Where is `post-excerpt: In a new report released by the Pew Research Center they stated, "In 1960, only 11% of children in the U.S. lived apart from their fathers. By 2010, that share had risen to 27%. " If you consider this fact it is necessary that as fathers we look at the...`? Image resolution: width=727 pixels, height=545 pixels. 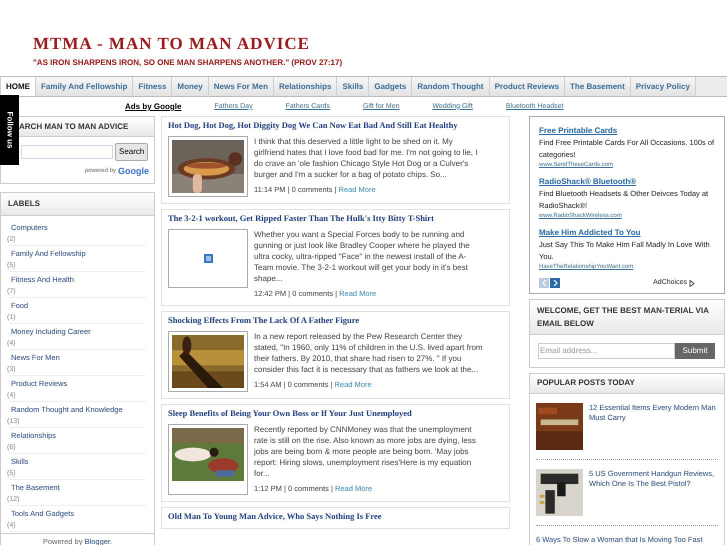 post-excerpt: In a new report released by the Pew Research Center they stated, "In 1960, only 11% of children in the U.S. lived apart from their fathers. By 2010, that share had risen to 27%. " If you consider this fact it is necessary that as fathers we look at the... is located at coordinates (369, 353).